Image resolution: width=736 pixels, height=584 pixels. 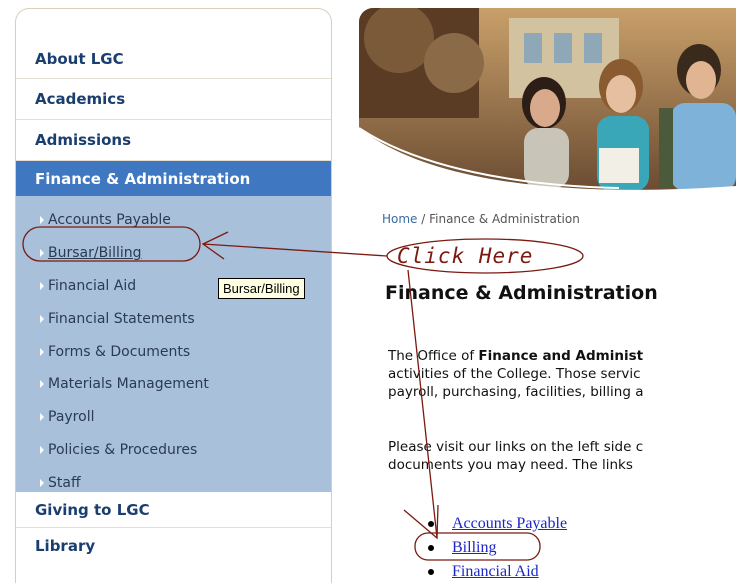 What do you see at coordinates (173, 450) in the screenshot?
I see `submenu-item-policies-procedures: Policies & Procedures` at bounding box center [173, 450].